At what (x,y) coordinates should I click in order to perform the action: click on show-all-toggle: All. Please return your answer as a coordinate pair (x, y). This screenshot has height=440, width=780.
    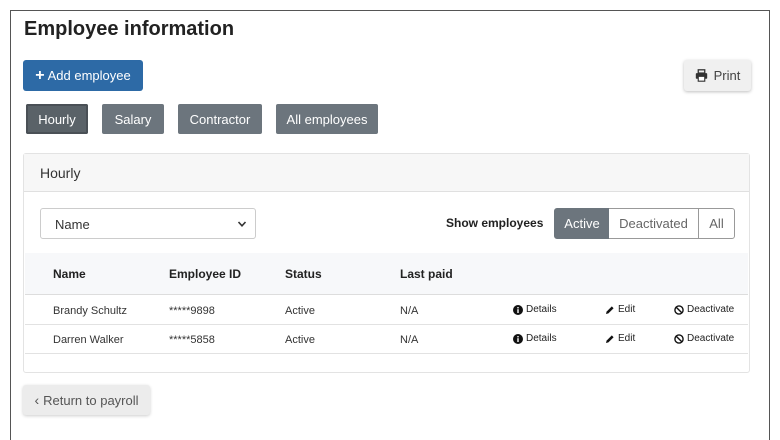
    Looking at the image, I should click on (716, 223).